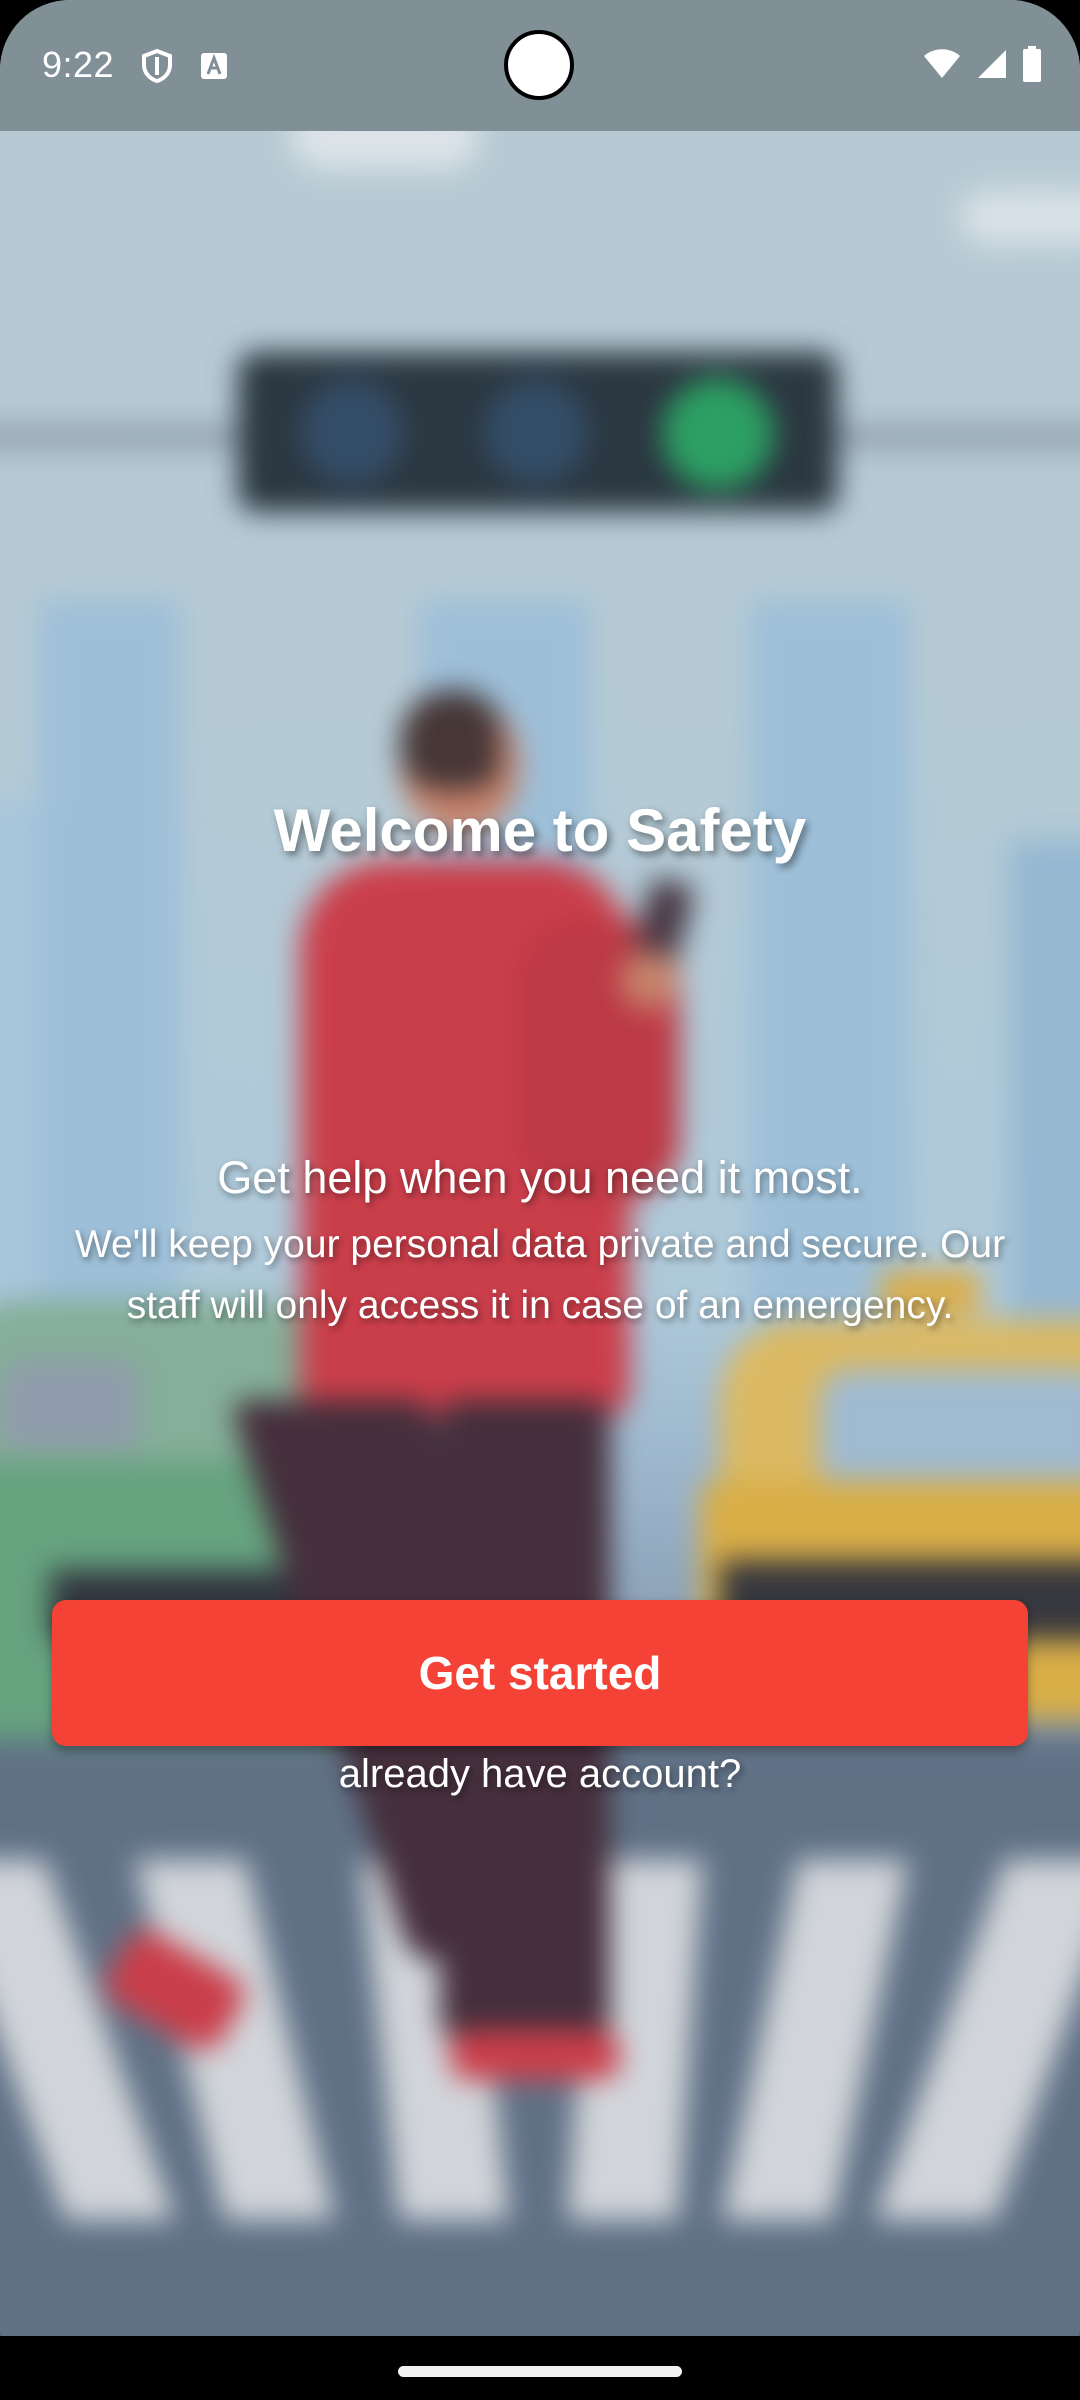 The image size is (1080, 2400). Describe the element at coordinates (1032, 66) in the screenshot. I see `battery-icon` at that location.